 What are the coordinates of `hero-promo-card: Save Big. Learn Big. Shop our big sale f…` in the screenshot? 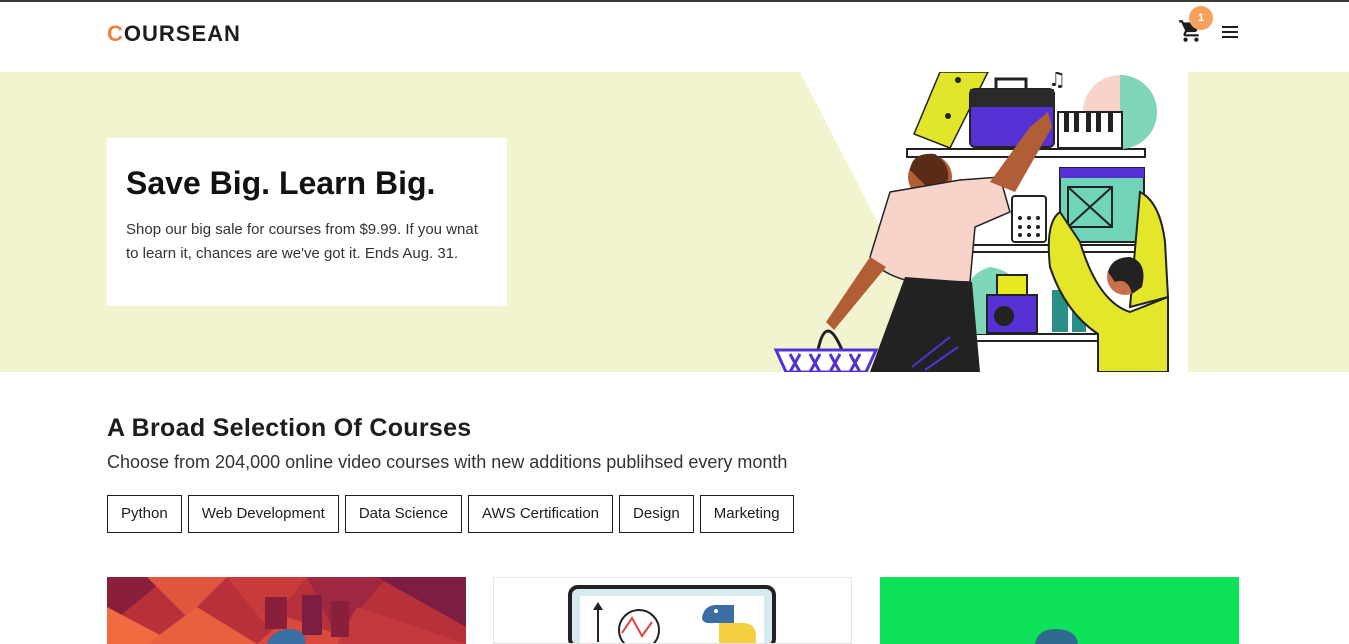 It's located at (307, 222).